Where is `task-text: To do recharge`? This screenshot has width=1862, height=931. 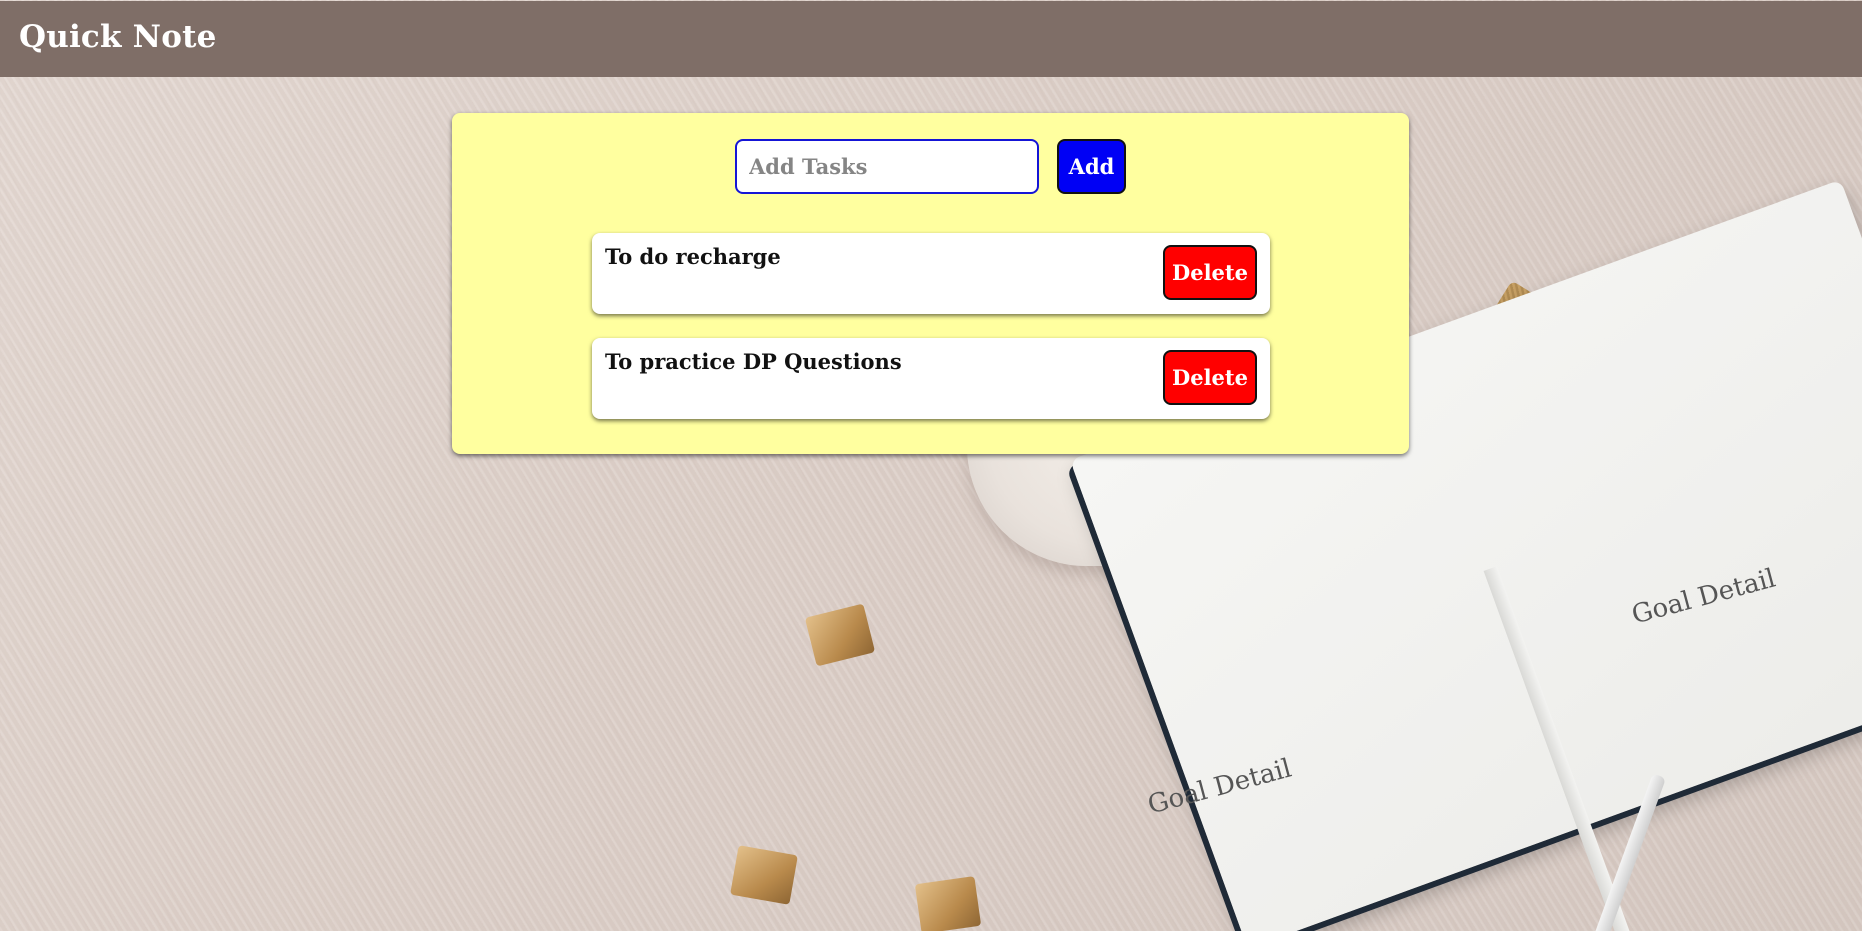 task-text: To do recharge is located at coordinates (693, 256).